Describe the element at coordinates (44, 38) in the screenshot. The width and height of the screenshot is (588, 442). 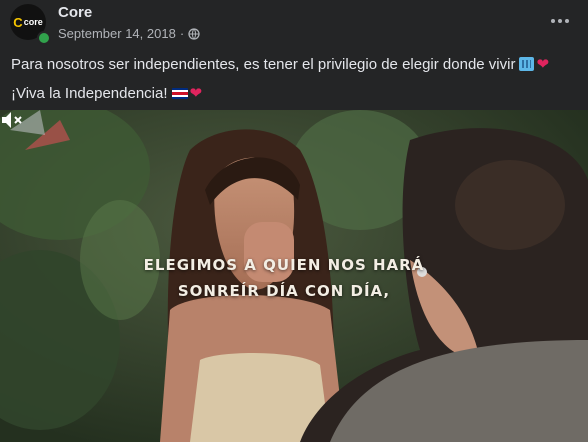
I see `online-status-dot` at that location.